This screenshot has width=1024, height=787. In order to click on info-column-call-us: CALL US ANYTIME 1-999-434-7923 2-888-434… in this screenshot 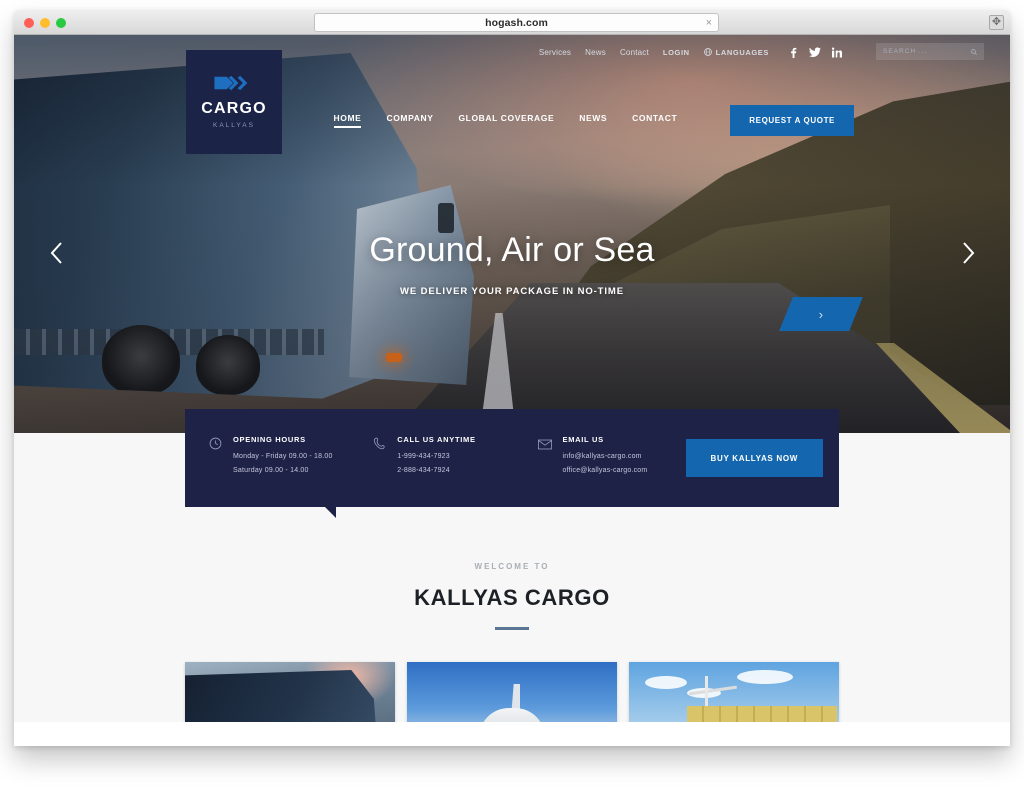, I will do `click(455, 458)`.